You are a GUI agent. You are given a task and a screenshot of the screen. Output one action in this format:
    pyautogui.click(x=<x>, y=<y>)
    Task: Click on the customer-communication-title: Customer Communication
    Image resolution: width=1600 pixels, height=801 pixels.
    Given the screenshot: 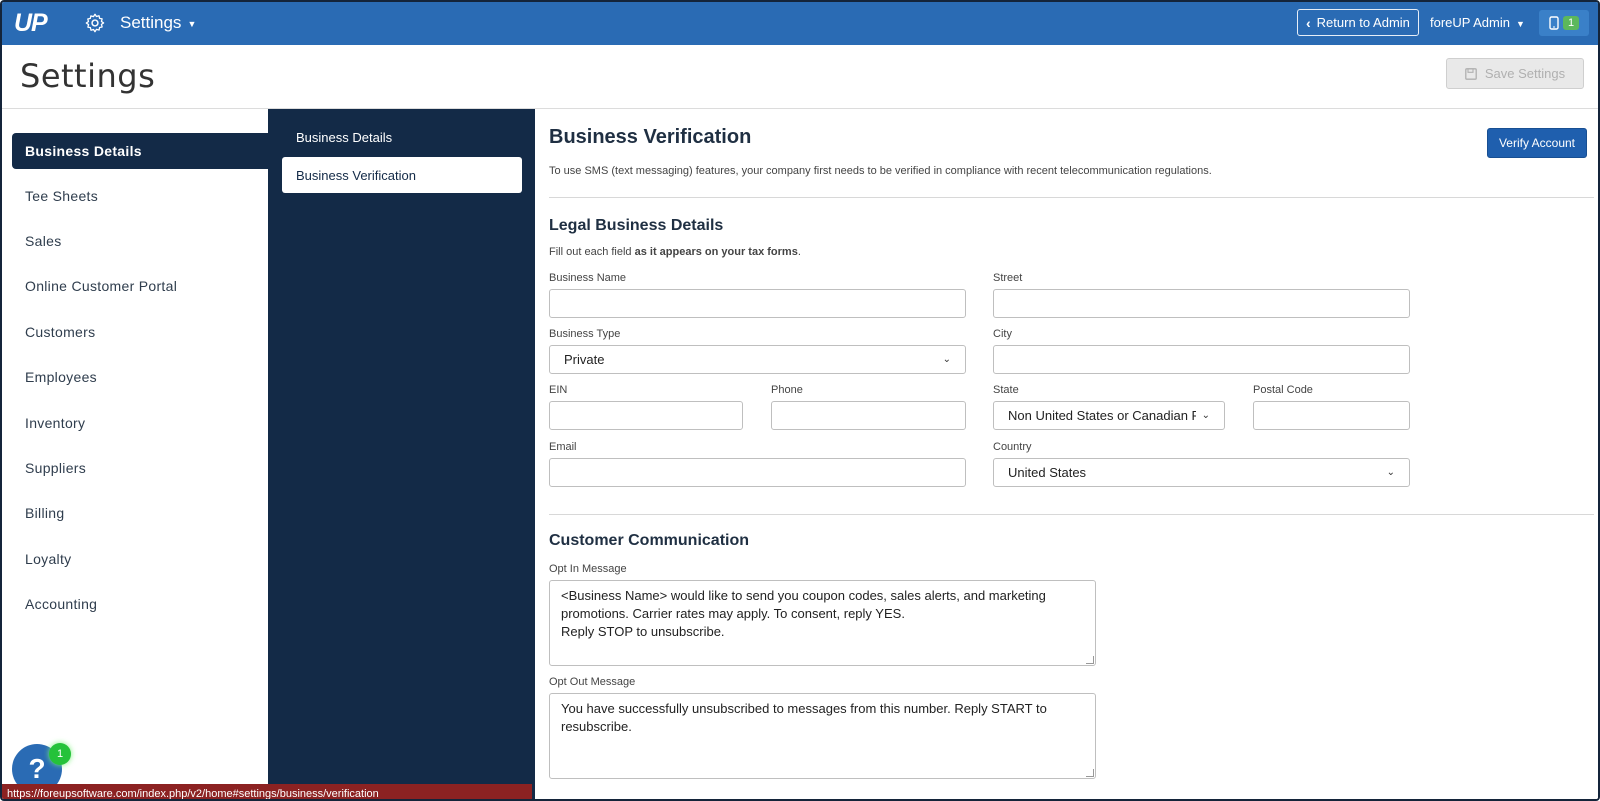 What is the action you would take?
    pyautogui.click(x=649, y=540)
    